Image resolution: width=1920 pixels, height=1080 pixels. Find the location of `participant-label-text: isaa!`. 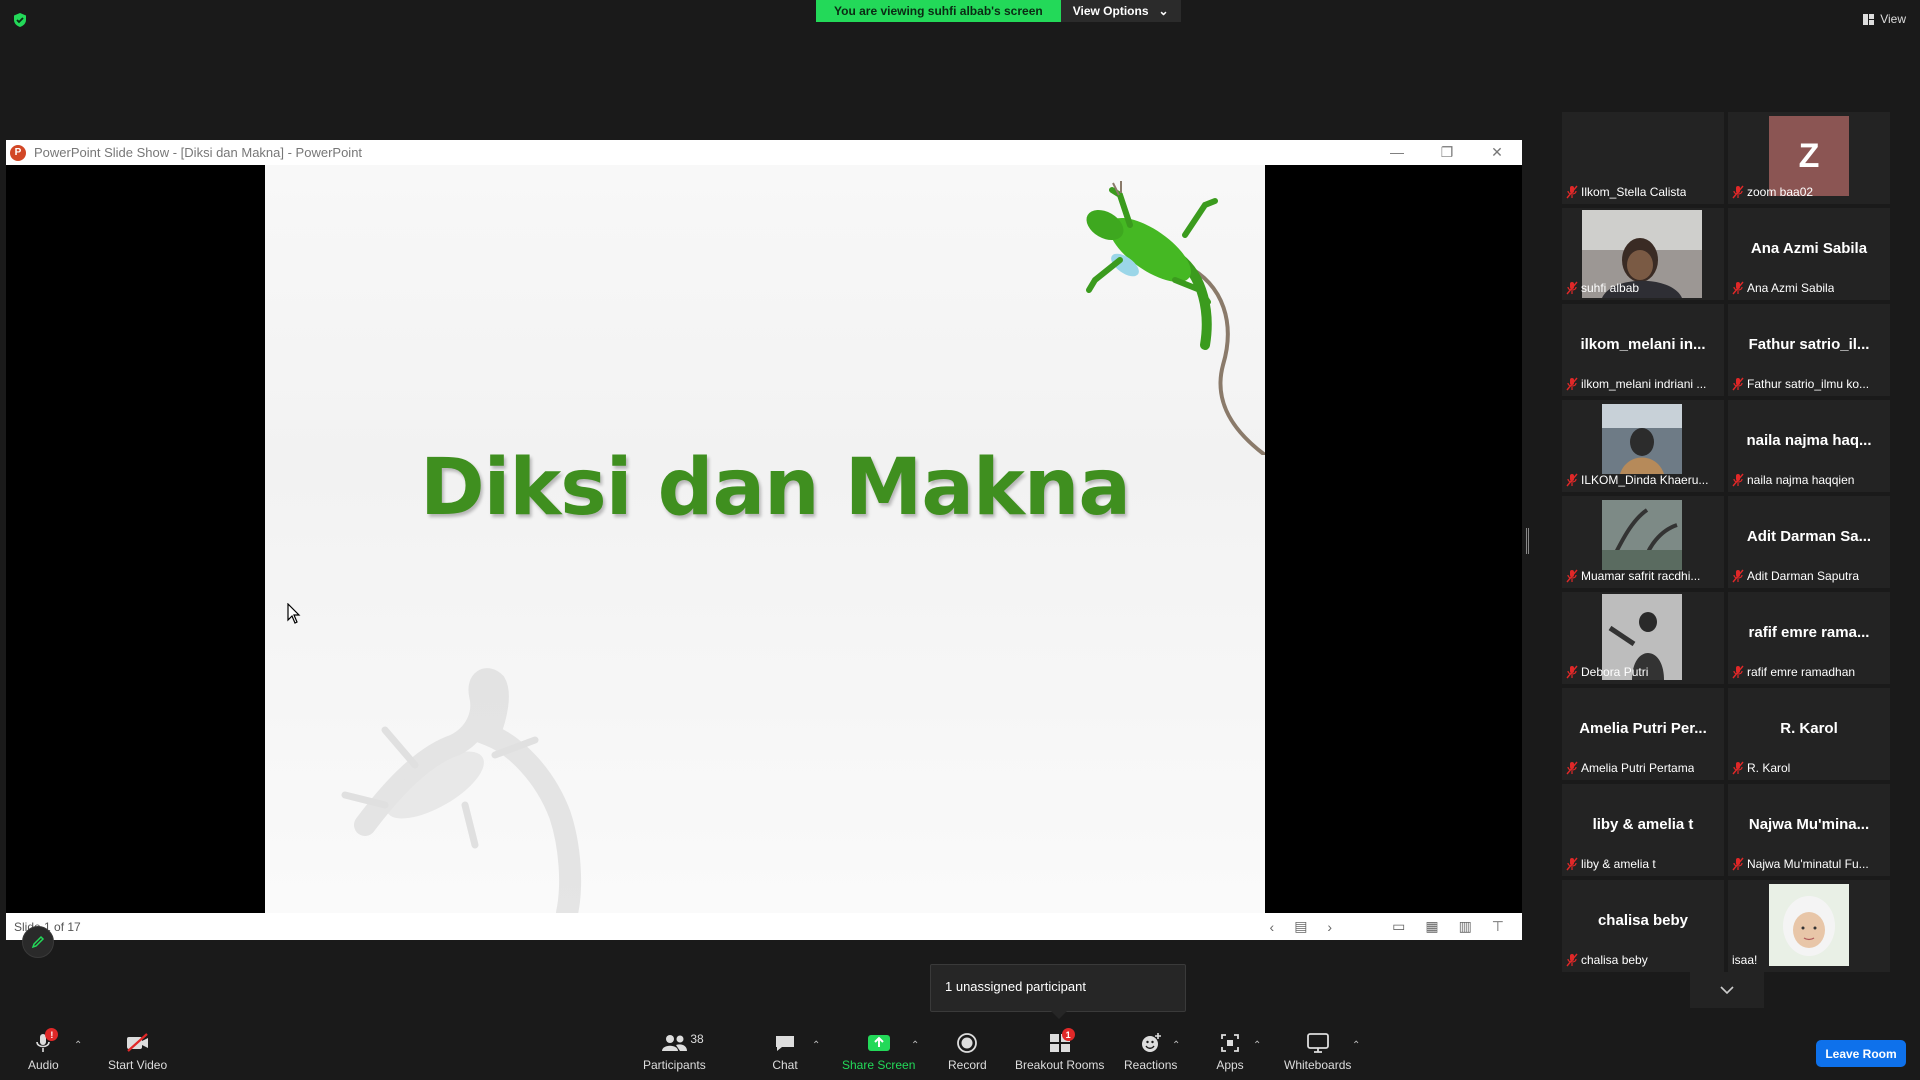

participant-label-text: isaa! is located at coordinates (1745, 960).